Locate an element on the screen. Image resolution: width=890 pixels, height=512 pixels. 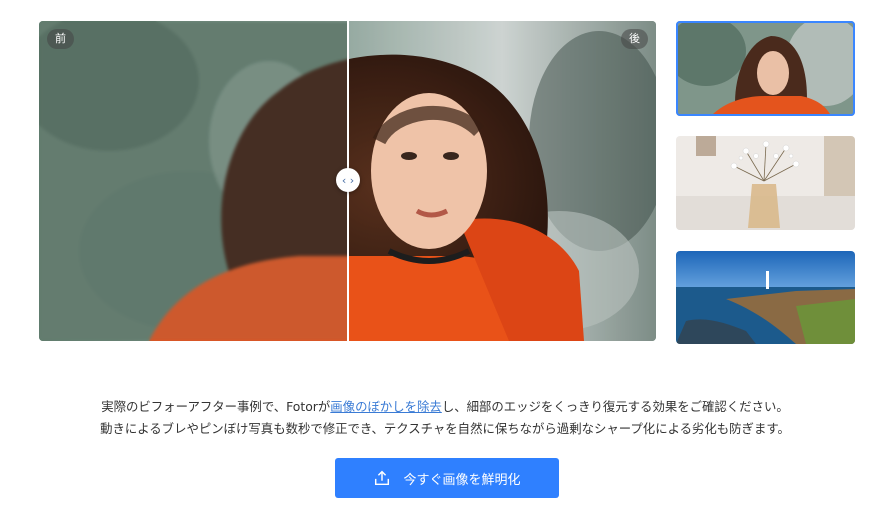
description-line-1-end: し、細部のエッジをくっきり復元する効果をご確認ください。 is located at coordinates (615, 406).